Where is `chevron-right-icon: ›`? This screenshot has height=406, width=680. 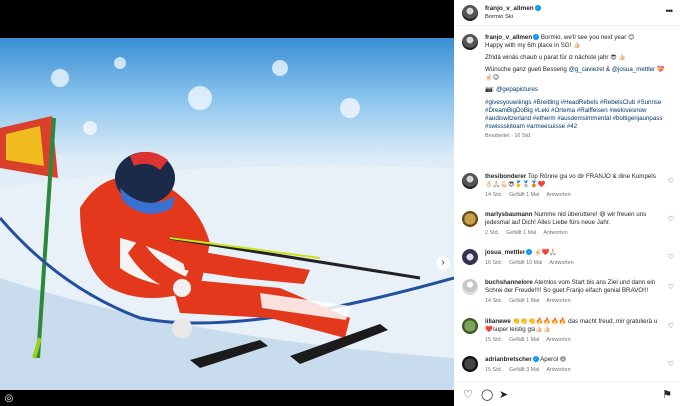 chevron-right-icon: › is located at coordinates (443, 263).